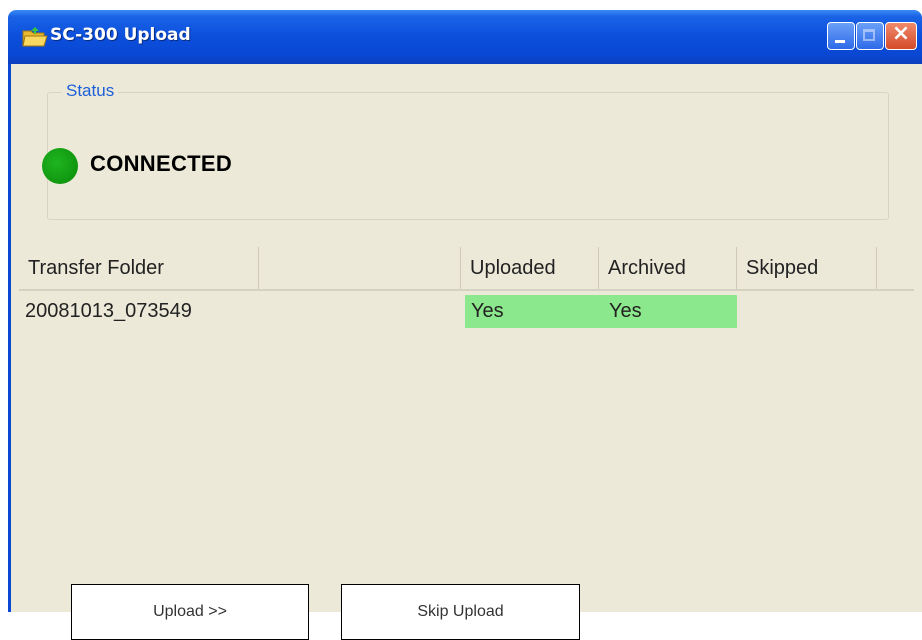  I want to click on connection-status: CONNECTED, so click(161, 163).